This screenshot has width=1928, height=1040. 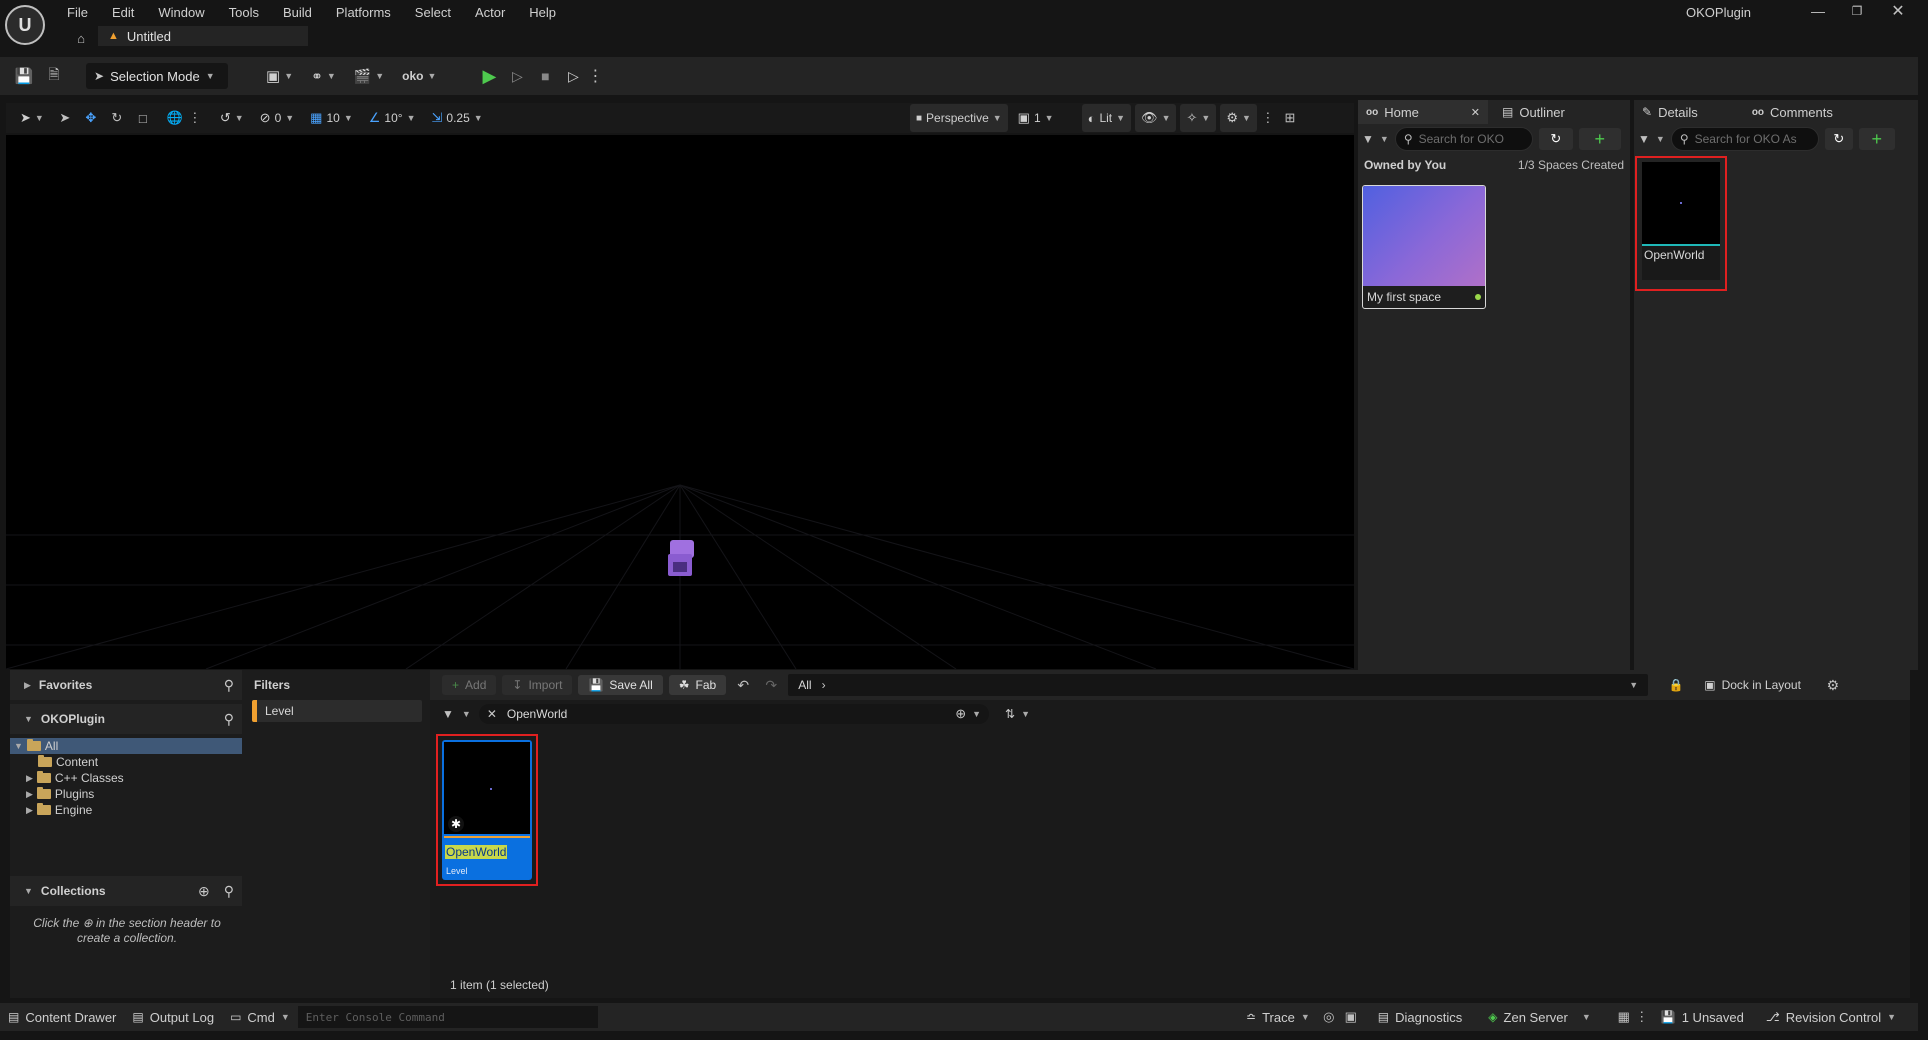 What do you see at coordinates (24, 76) in the screenshot?
I see `save-icon: 💾` at bounding box center [24, 76].